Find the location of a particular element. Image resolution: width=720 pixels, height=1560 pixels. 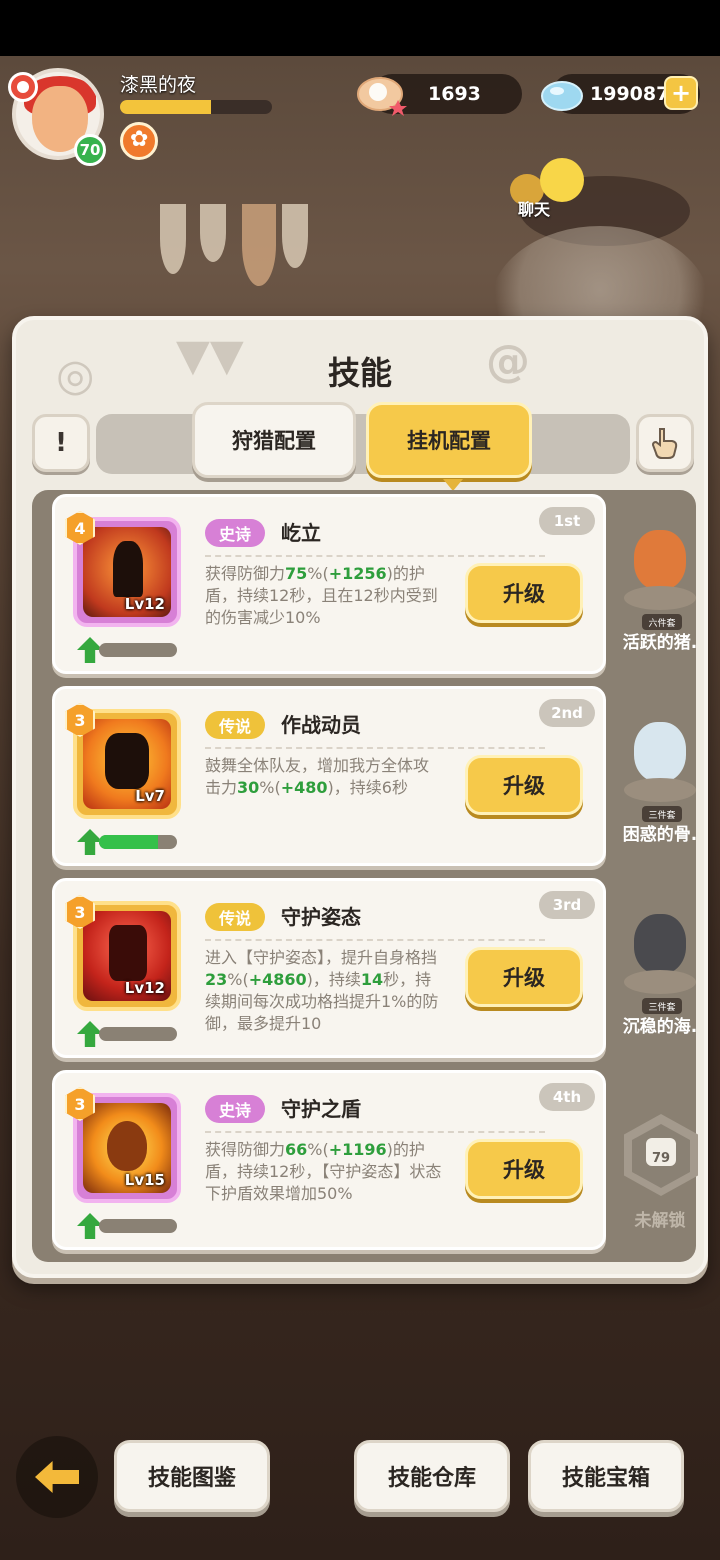

desc-value: +480 is located at coordinates (304, 787).